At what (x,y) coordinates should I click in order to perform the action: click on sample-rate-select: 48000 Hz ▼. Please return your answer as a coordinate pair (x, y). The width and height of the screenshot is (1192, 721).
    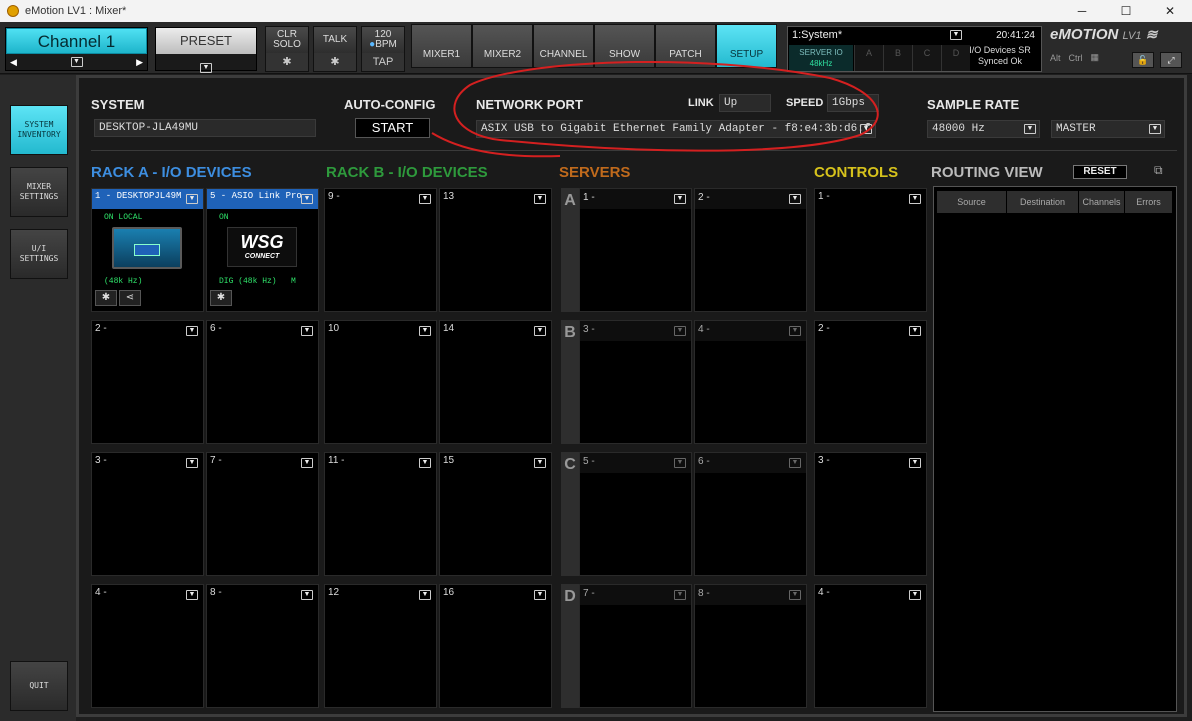
    Looking at the image, I should click on (983, 129).